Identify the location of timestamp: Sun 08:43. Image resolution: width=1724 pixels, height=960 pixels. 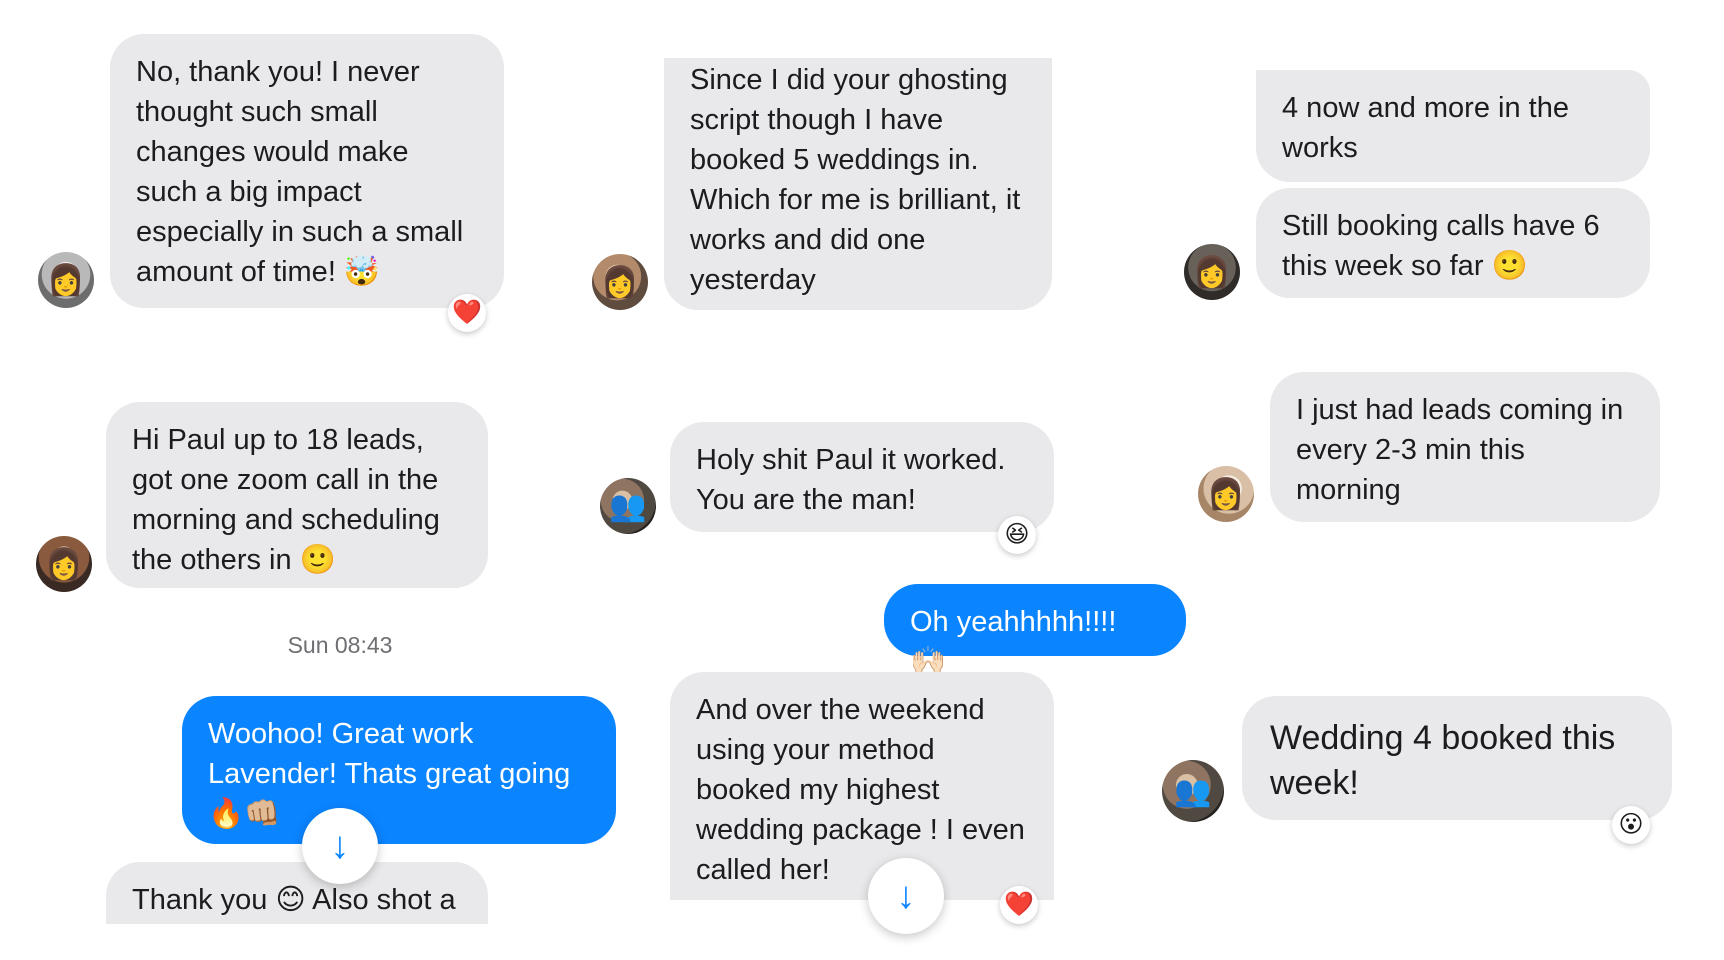
(340, 645).